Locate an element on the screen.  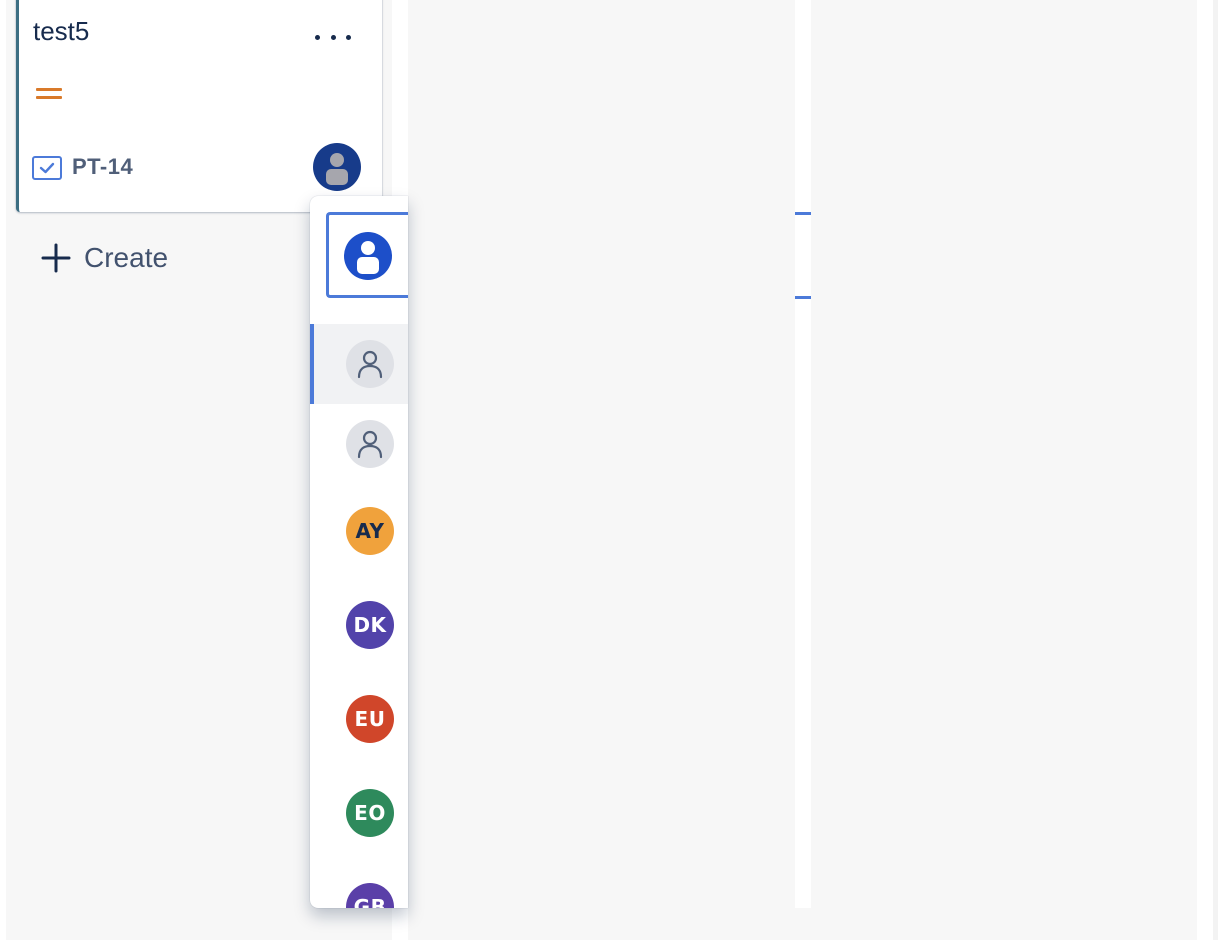
assignee-dropdown: AY DK EU EO GB is located at coordinates (359, 552).